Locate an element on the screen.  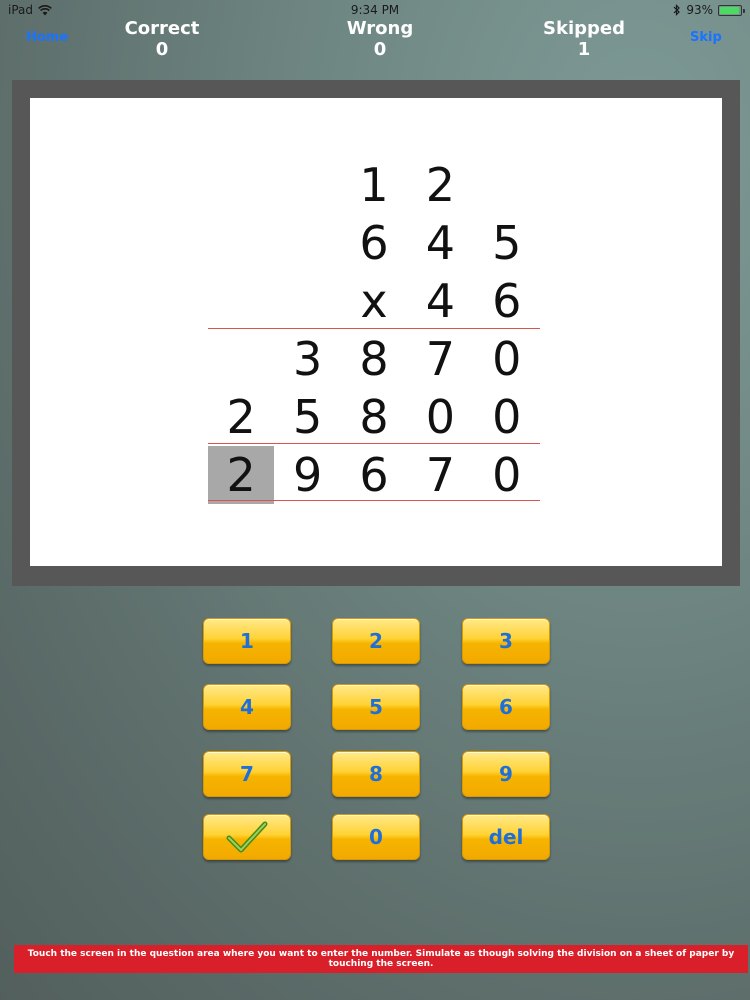
status-right: 93% is located at coordinates (709, 10).